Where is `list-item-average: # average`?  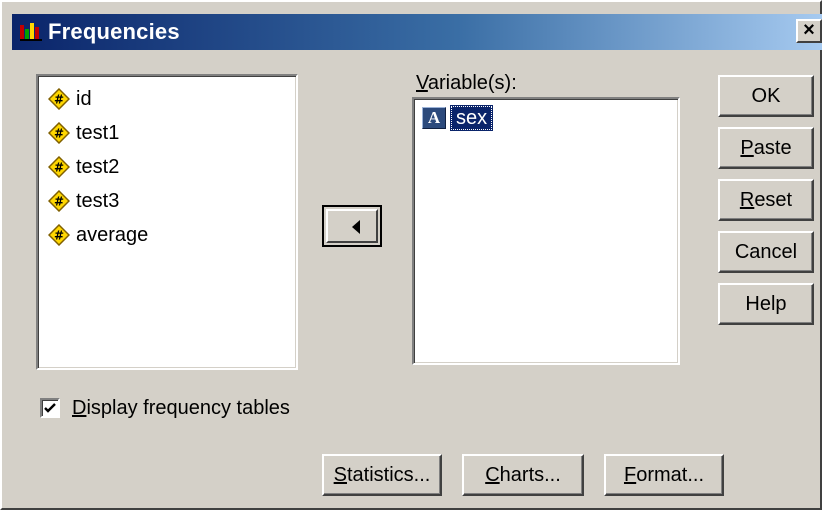
list-item-average: # average is located at coordinates (98, 235).